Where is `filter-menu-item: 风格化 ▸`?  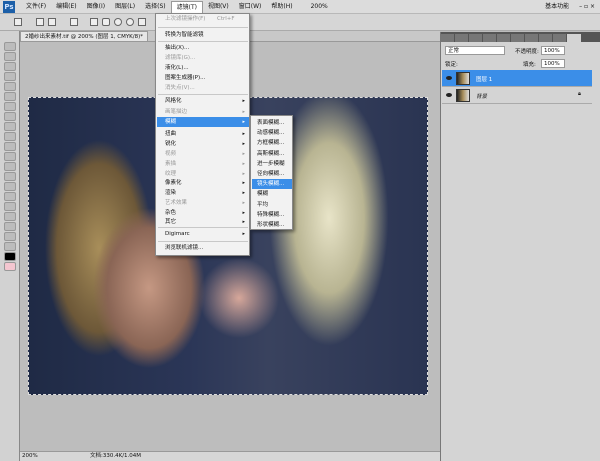 filter-menu-item: 风格化 ▸ is located at coordinates (203, 101).